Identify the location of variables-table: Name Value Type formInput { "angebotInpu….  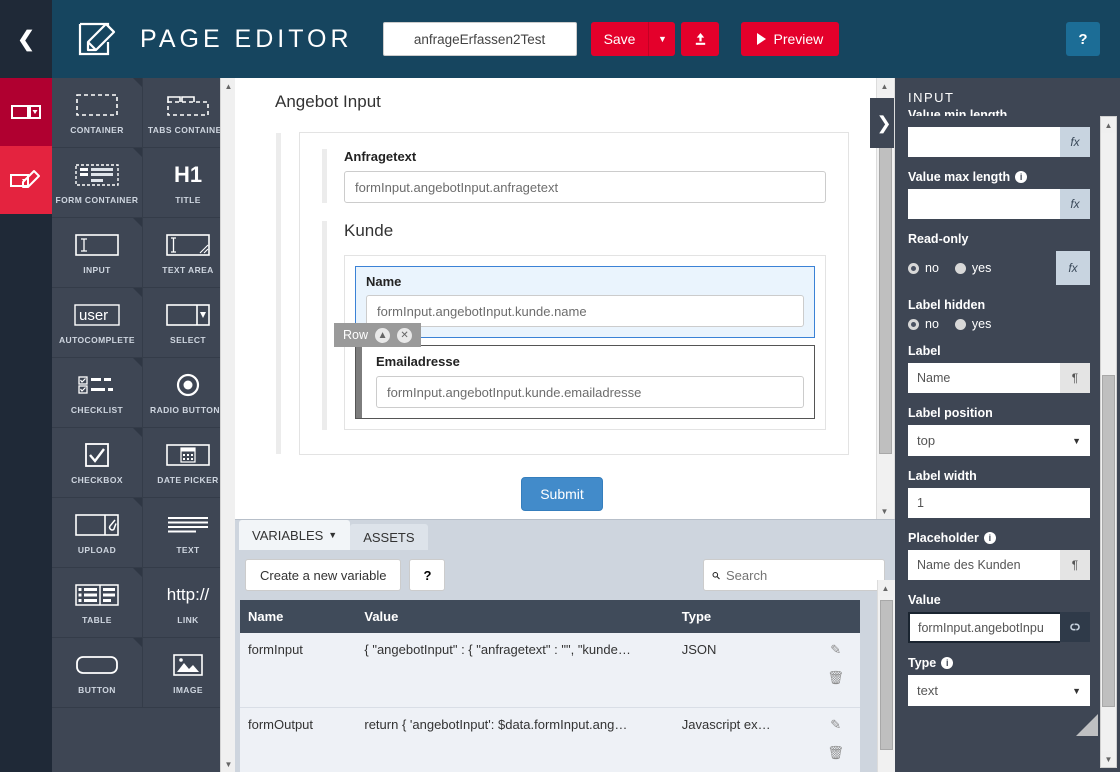
(550, 686).